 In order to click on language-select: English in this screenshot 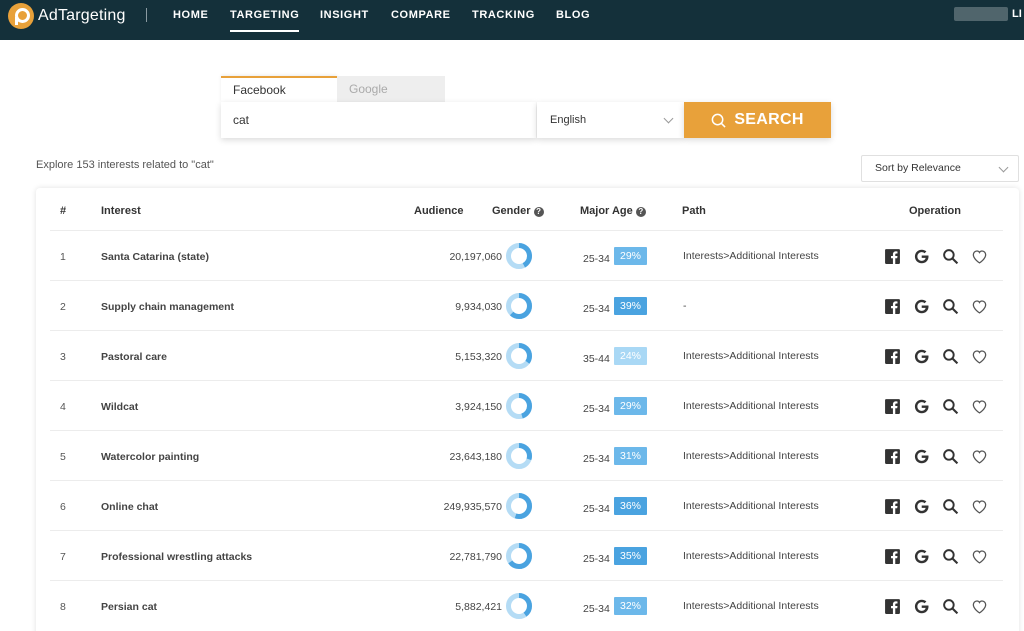, I will do `click(610, 120)`.